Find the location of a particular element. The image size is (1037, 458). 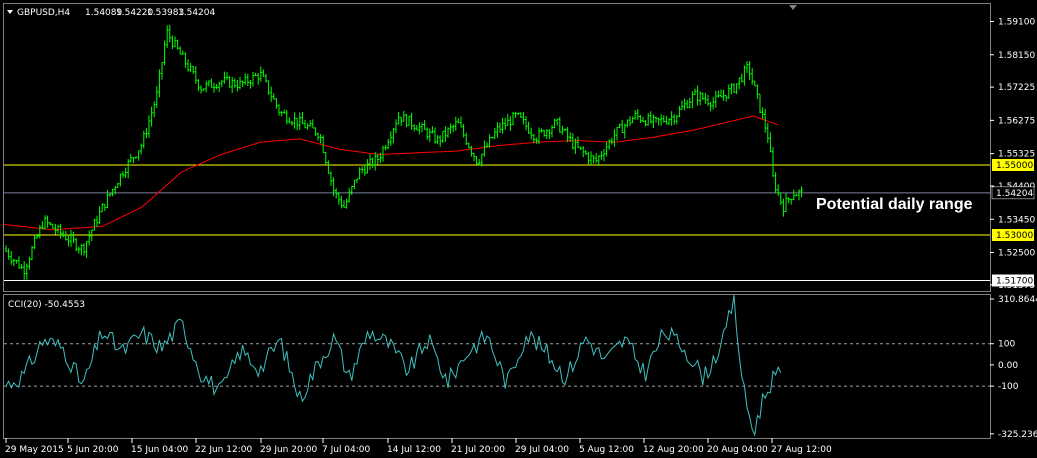

cci-tick-label: 100 is located at coordinates (1006, 345).